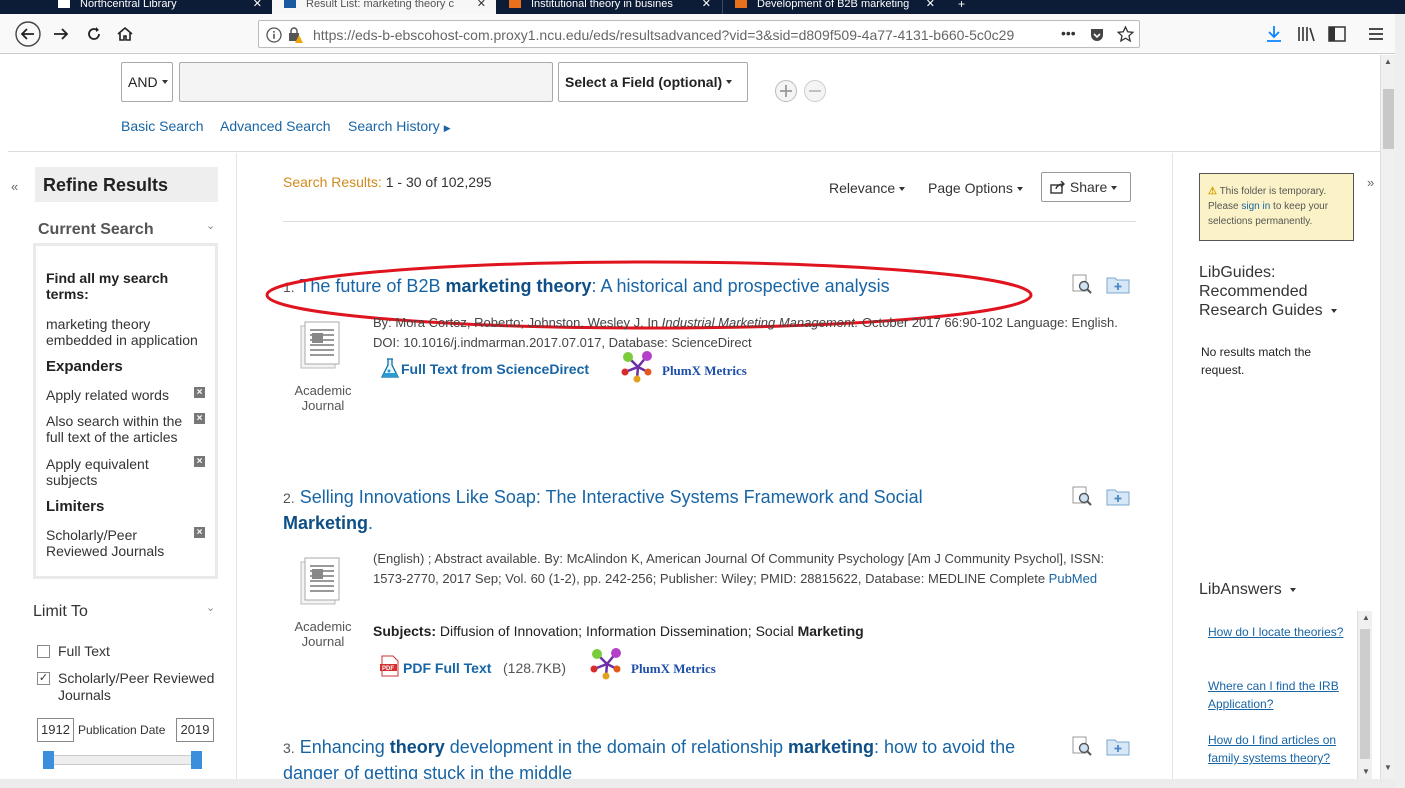 Image resolution: width=1405 pixels, height=788 pixels. What do you see at coordinates (653, 82) in the screenshot?
I see `field-select: Select a Field (optional)` at bounding box center [653, 82].